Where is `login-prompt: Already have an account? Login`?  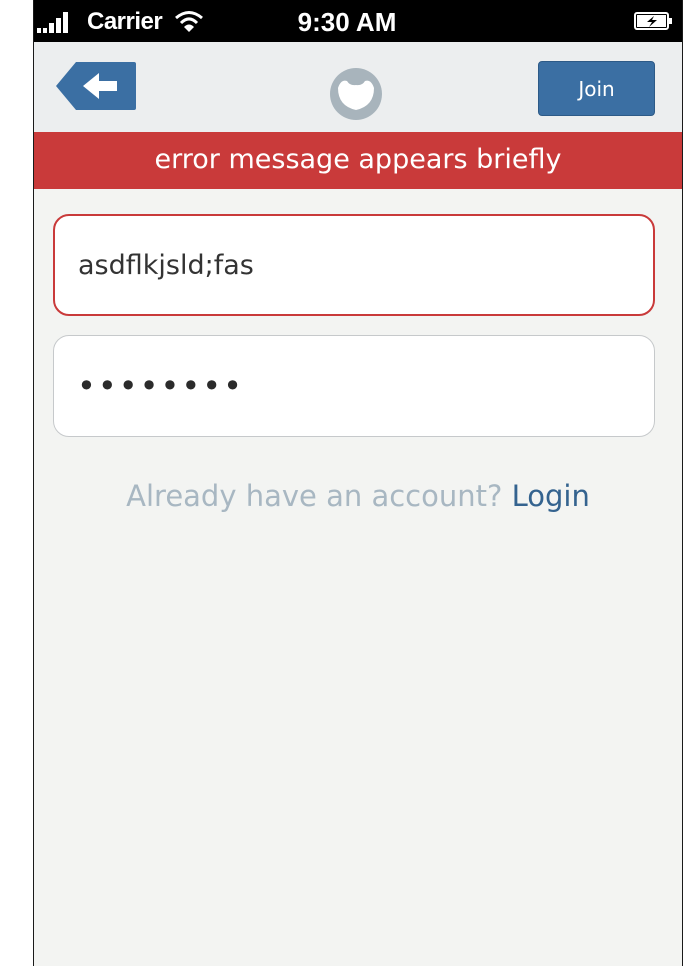 login-prompt: Already have an account? Login is located at coordinates (358, 496).